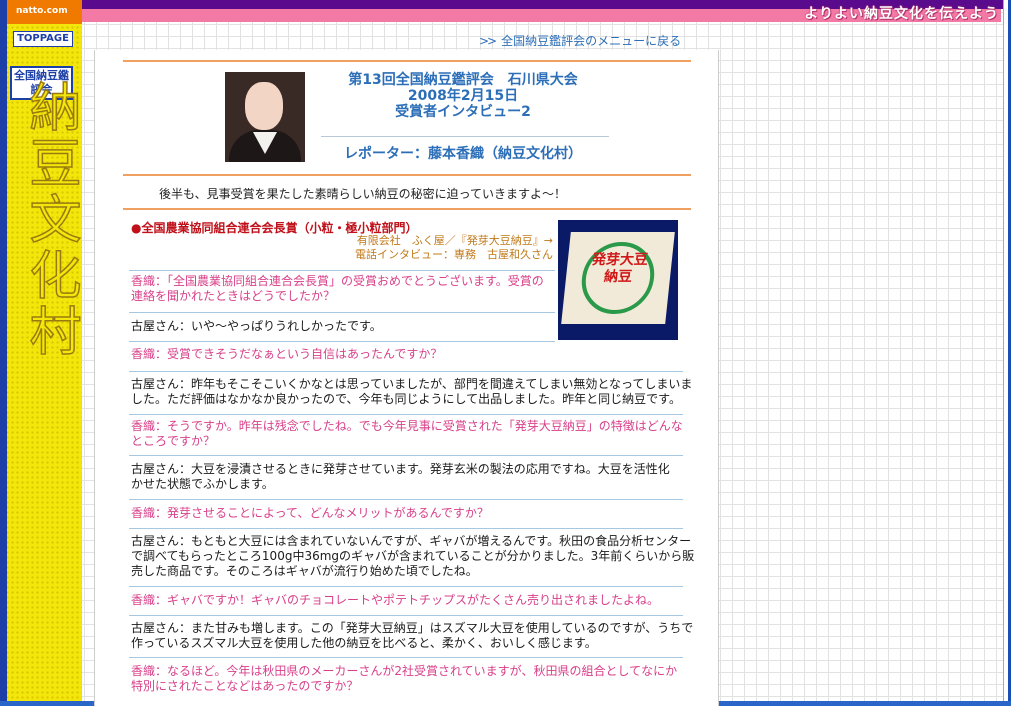  What do you see at coordinates (363, 194) in the screenshot?
I see `intro-text: 後半も、見事受賞を果たした素晴らしい納豆の秘密に迫っていきますよ～！` at bounding box center [363, 194].